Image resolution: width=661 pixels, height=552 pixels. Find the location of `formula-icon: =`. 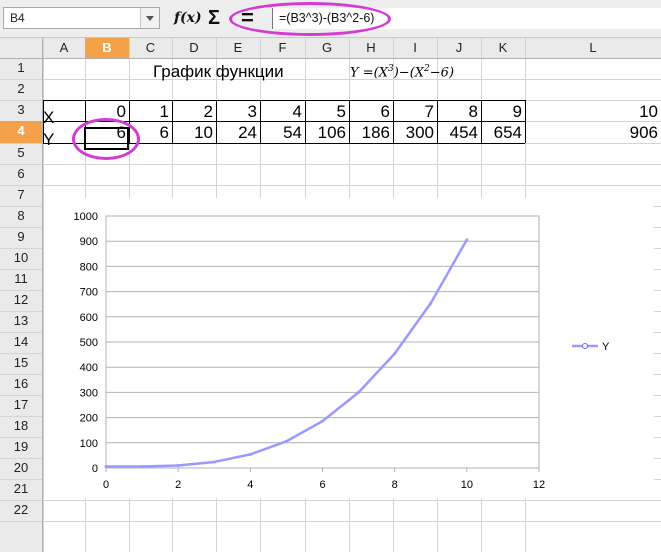

formula-icon: = is located at coordinates (247, 18).